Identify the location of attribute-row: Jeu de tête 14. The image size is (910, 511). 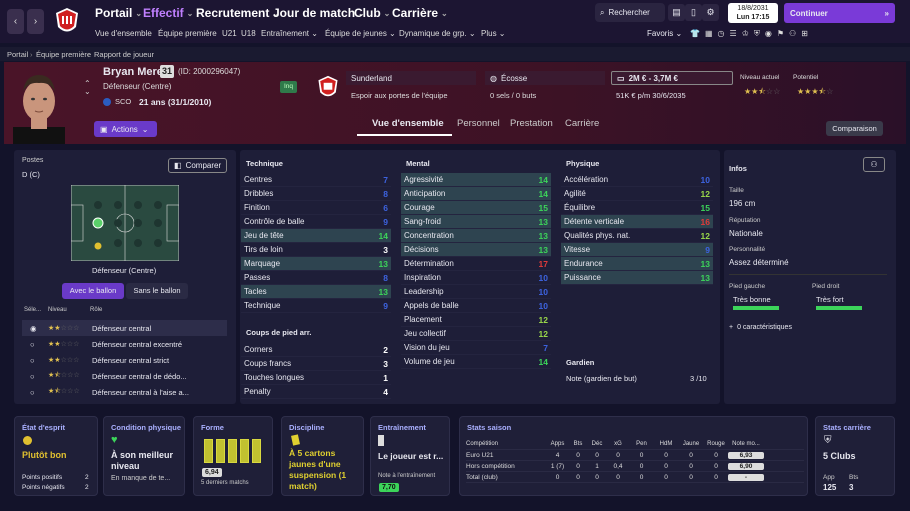
(316, 236).